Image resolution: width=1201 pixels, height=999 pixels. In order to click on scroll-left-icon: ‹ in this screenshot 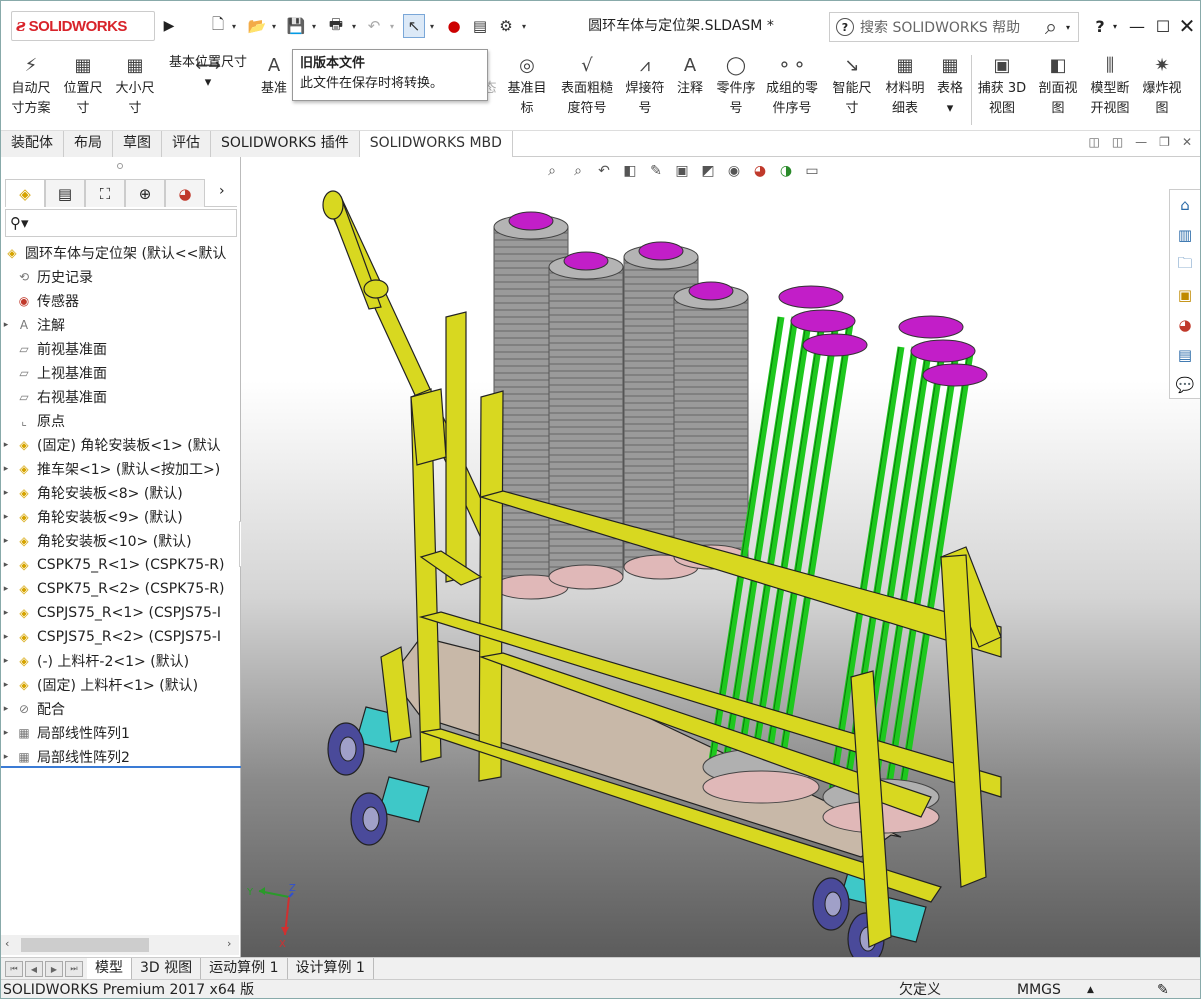, I will do `click(7, 943)`.